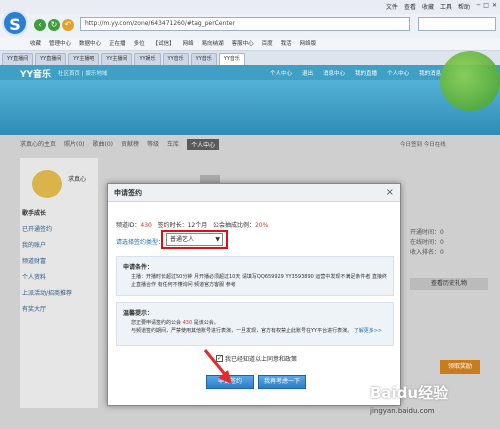 The image size is (500, 429). What do you see at coordinates (368, 331) in the screenshot?
I see `learn-more-link: 了解更多>>` at bounding box center [368, 331].